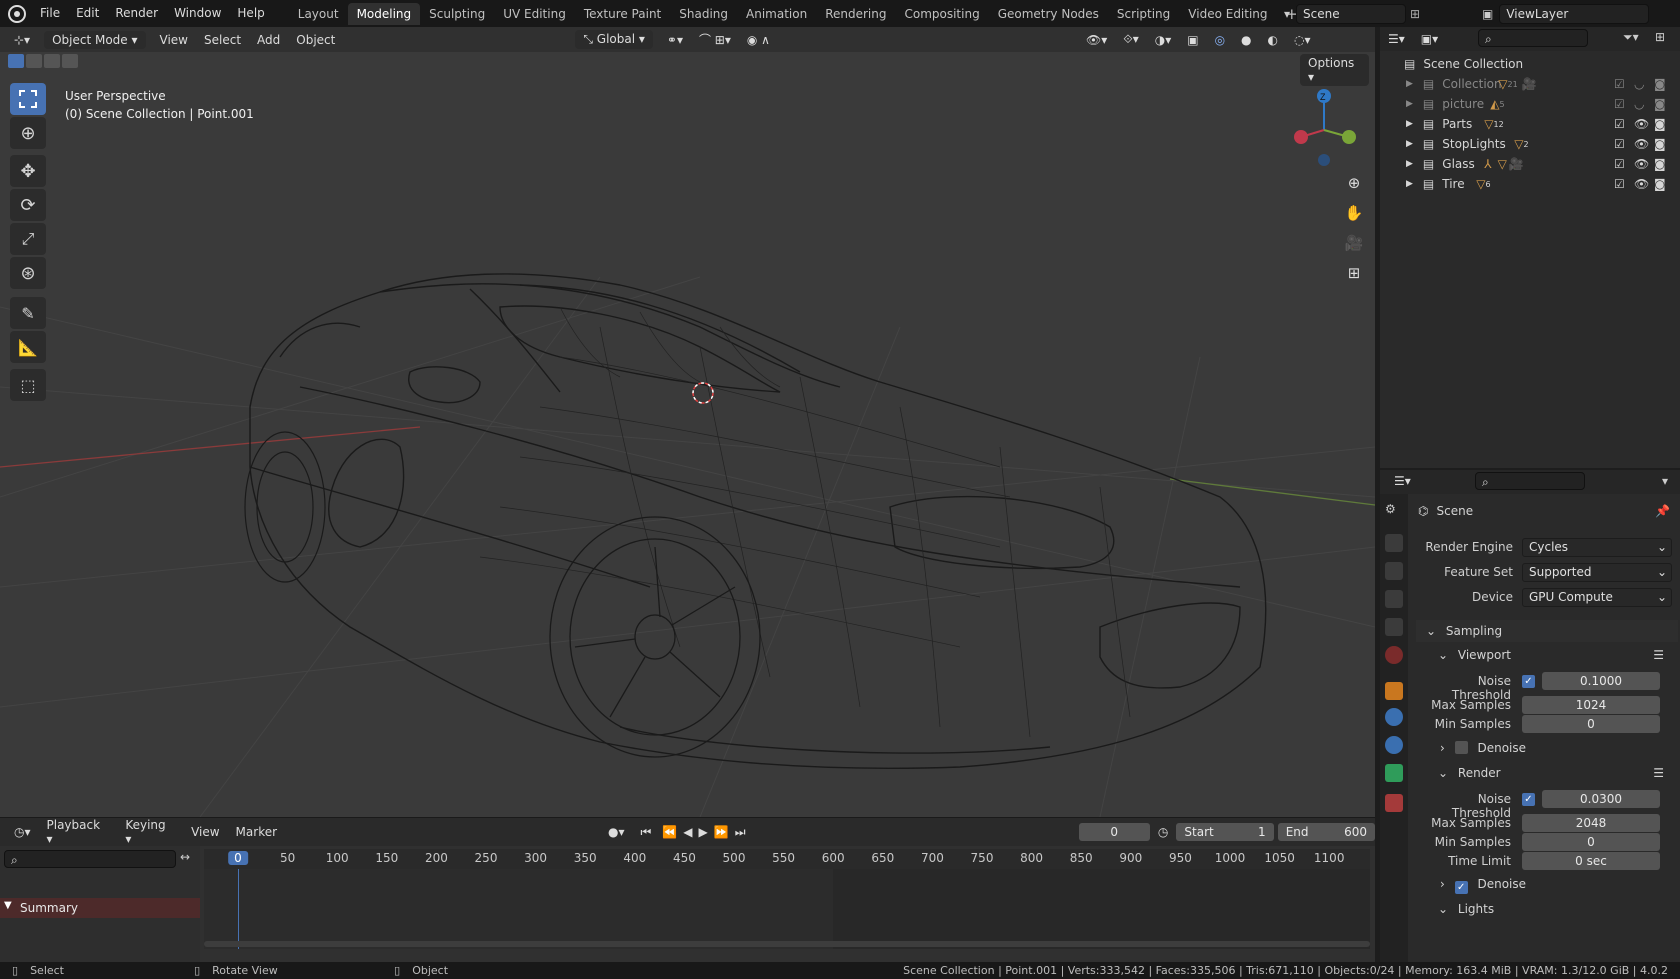 This screenshot has width=1680, height=979. I want to click on select-extend-icon, so click(34, 61).